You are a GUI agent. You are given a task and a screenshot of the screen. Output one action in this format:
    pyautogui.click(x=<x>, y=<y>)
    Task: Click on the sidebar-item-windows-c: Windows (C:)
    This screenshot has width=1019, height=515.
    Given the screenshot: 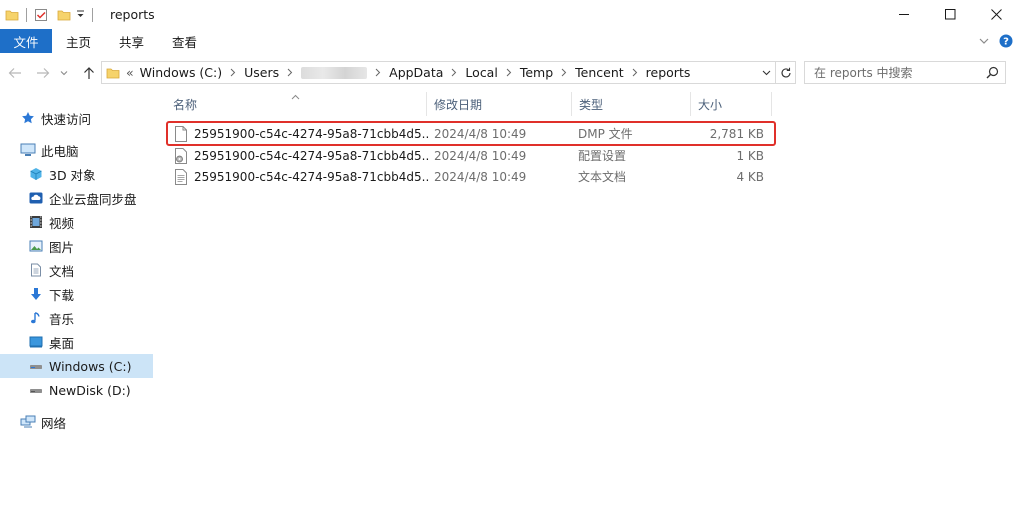 What is the action you would take?
    pyautogui.click(x=76, y=366)
    